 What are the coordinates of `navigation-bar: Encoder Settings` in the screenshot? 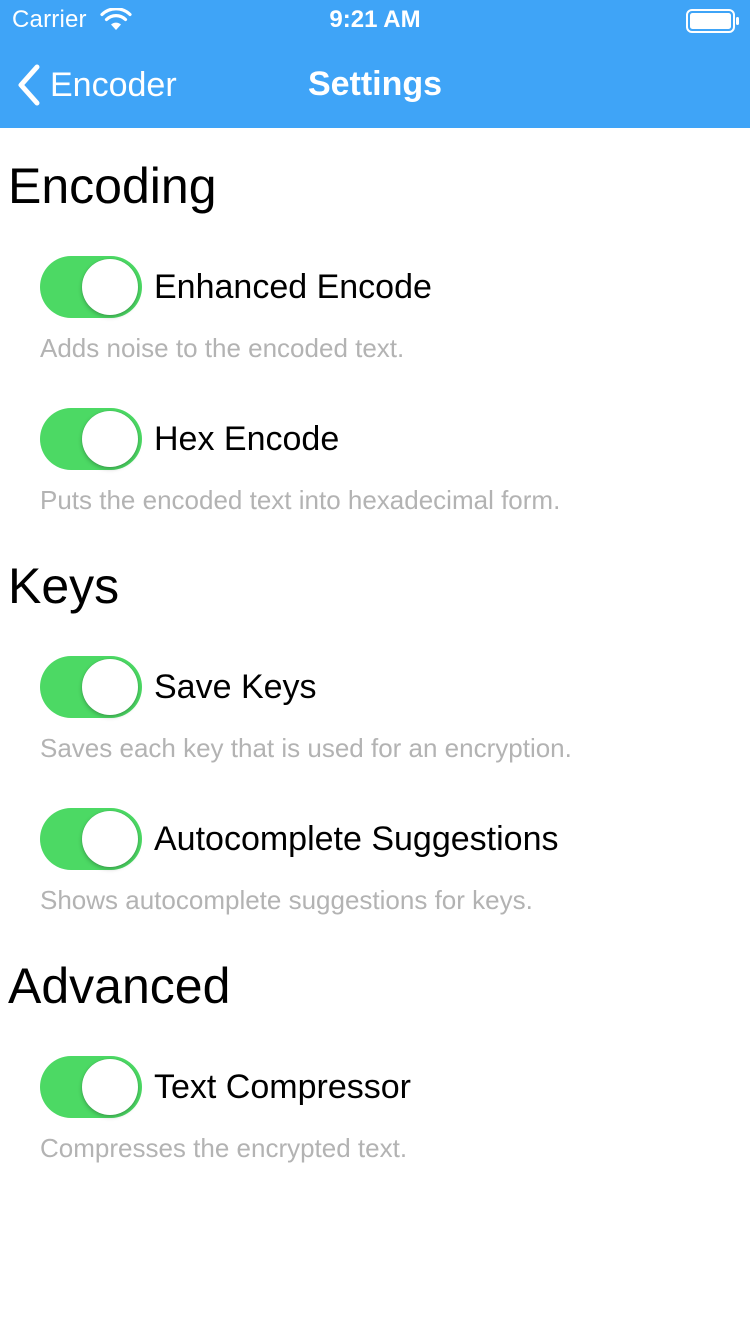 It's located at (375, 84).